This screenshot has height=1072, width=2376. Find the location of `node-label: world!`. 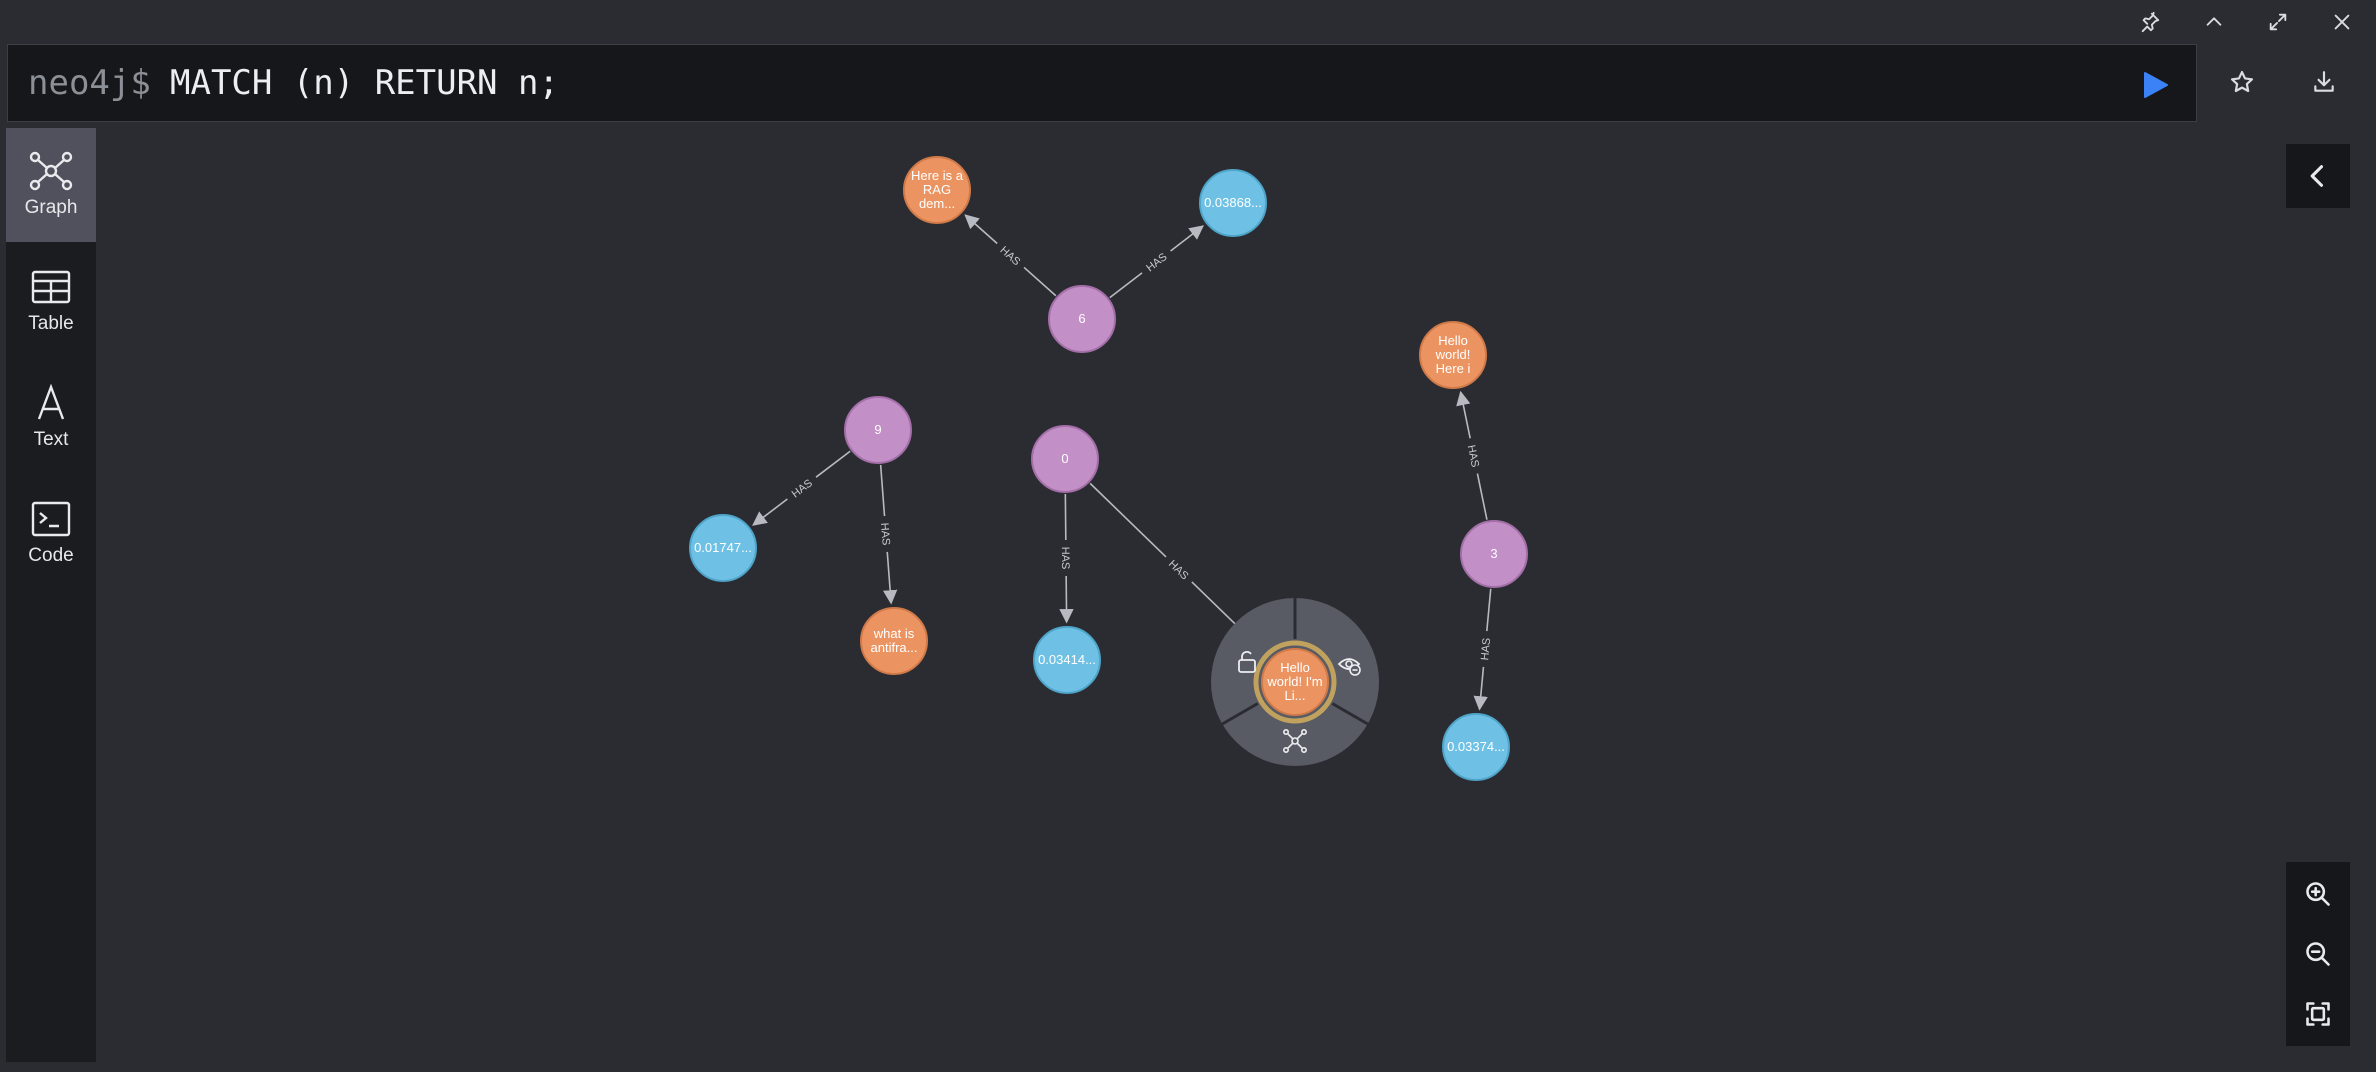

node-label: world! is located at coordinates (1453, 354).